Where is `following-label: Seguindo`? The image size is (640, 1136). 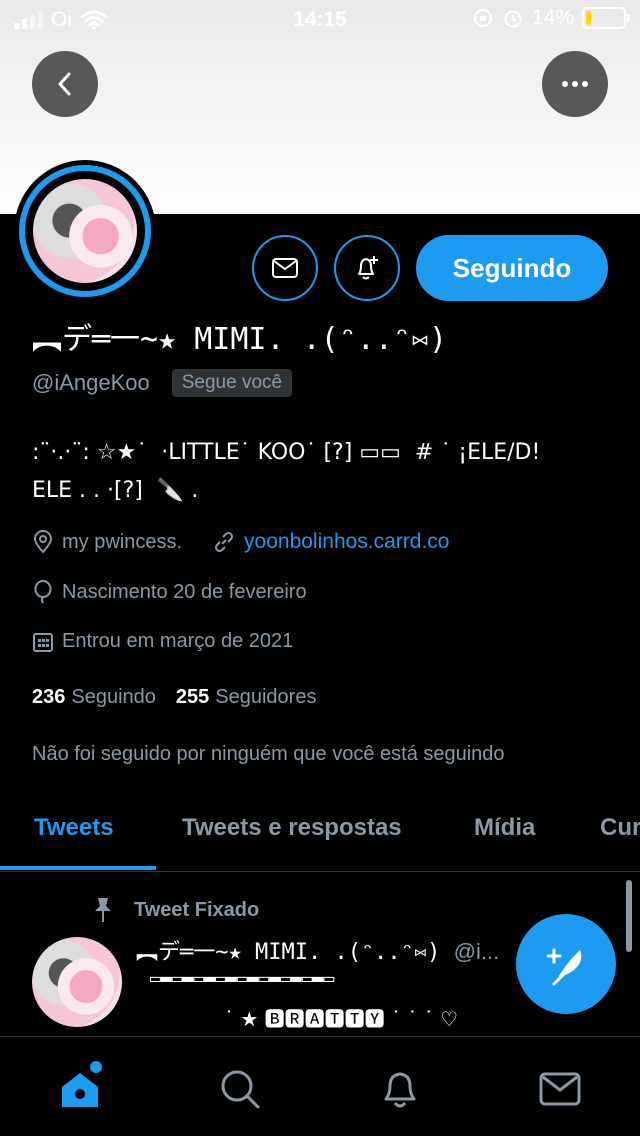
following-label: Seguindo is located at coordinates (113, 697).